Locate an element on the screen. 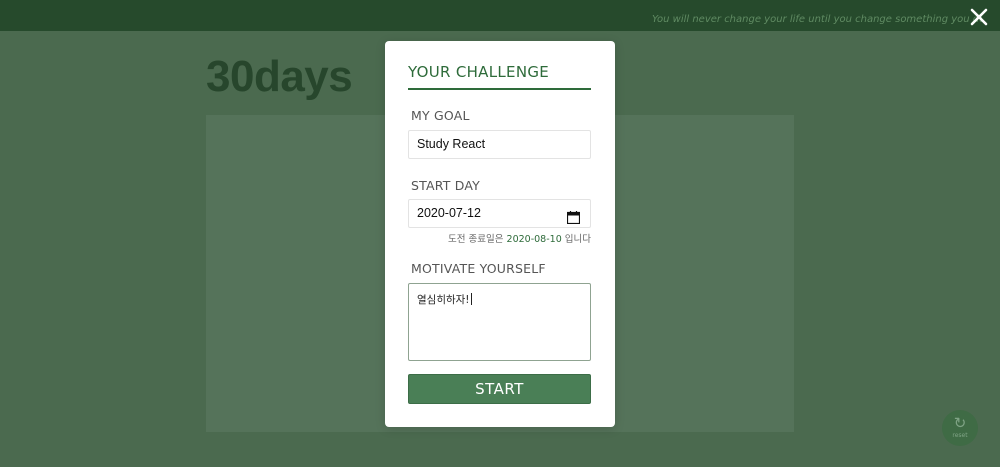  motivate-text: 열심히하자! is located at coordinates (443, 300).